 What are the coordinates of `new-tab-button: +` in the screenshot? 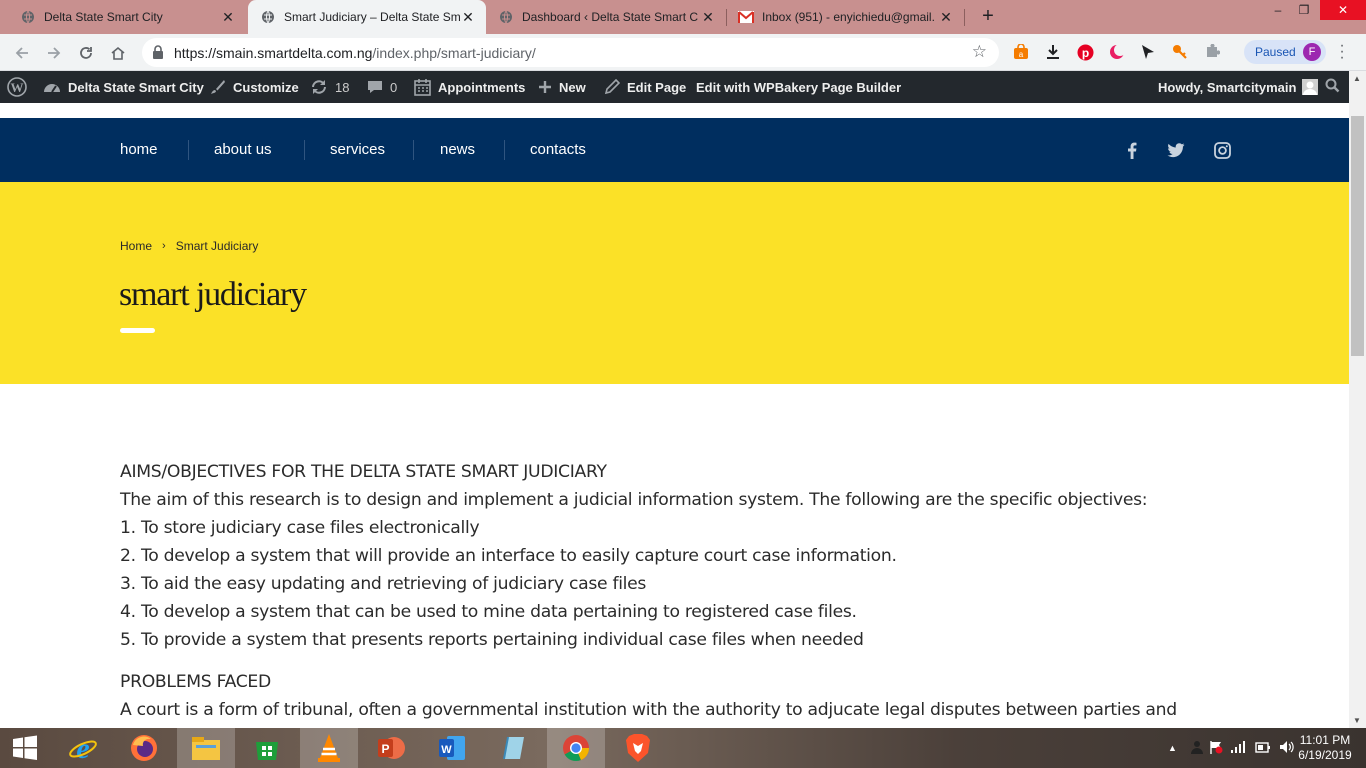 It's located at (988, 17).